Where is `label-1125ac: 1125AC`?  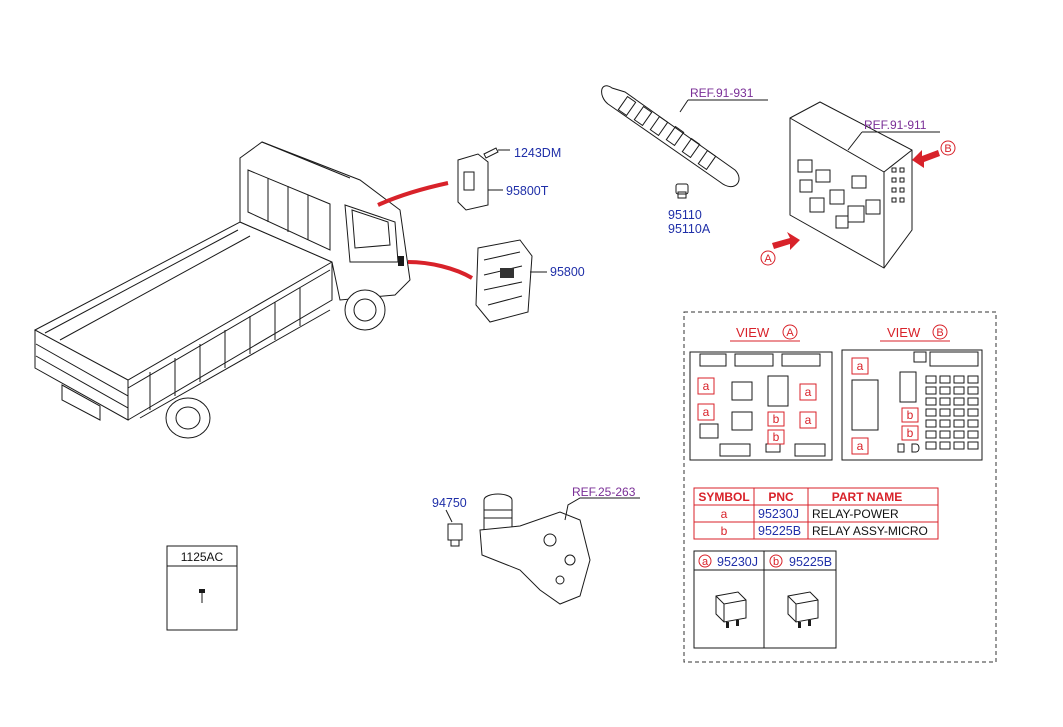
label-1125ac: 1125AC is located at coordinates (202, 557).